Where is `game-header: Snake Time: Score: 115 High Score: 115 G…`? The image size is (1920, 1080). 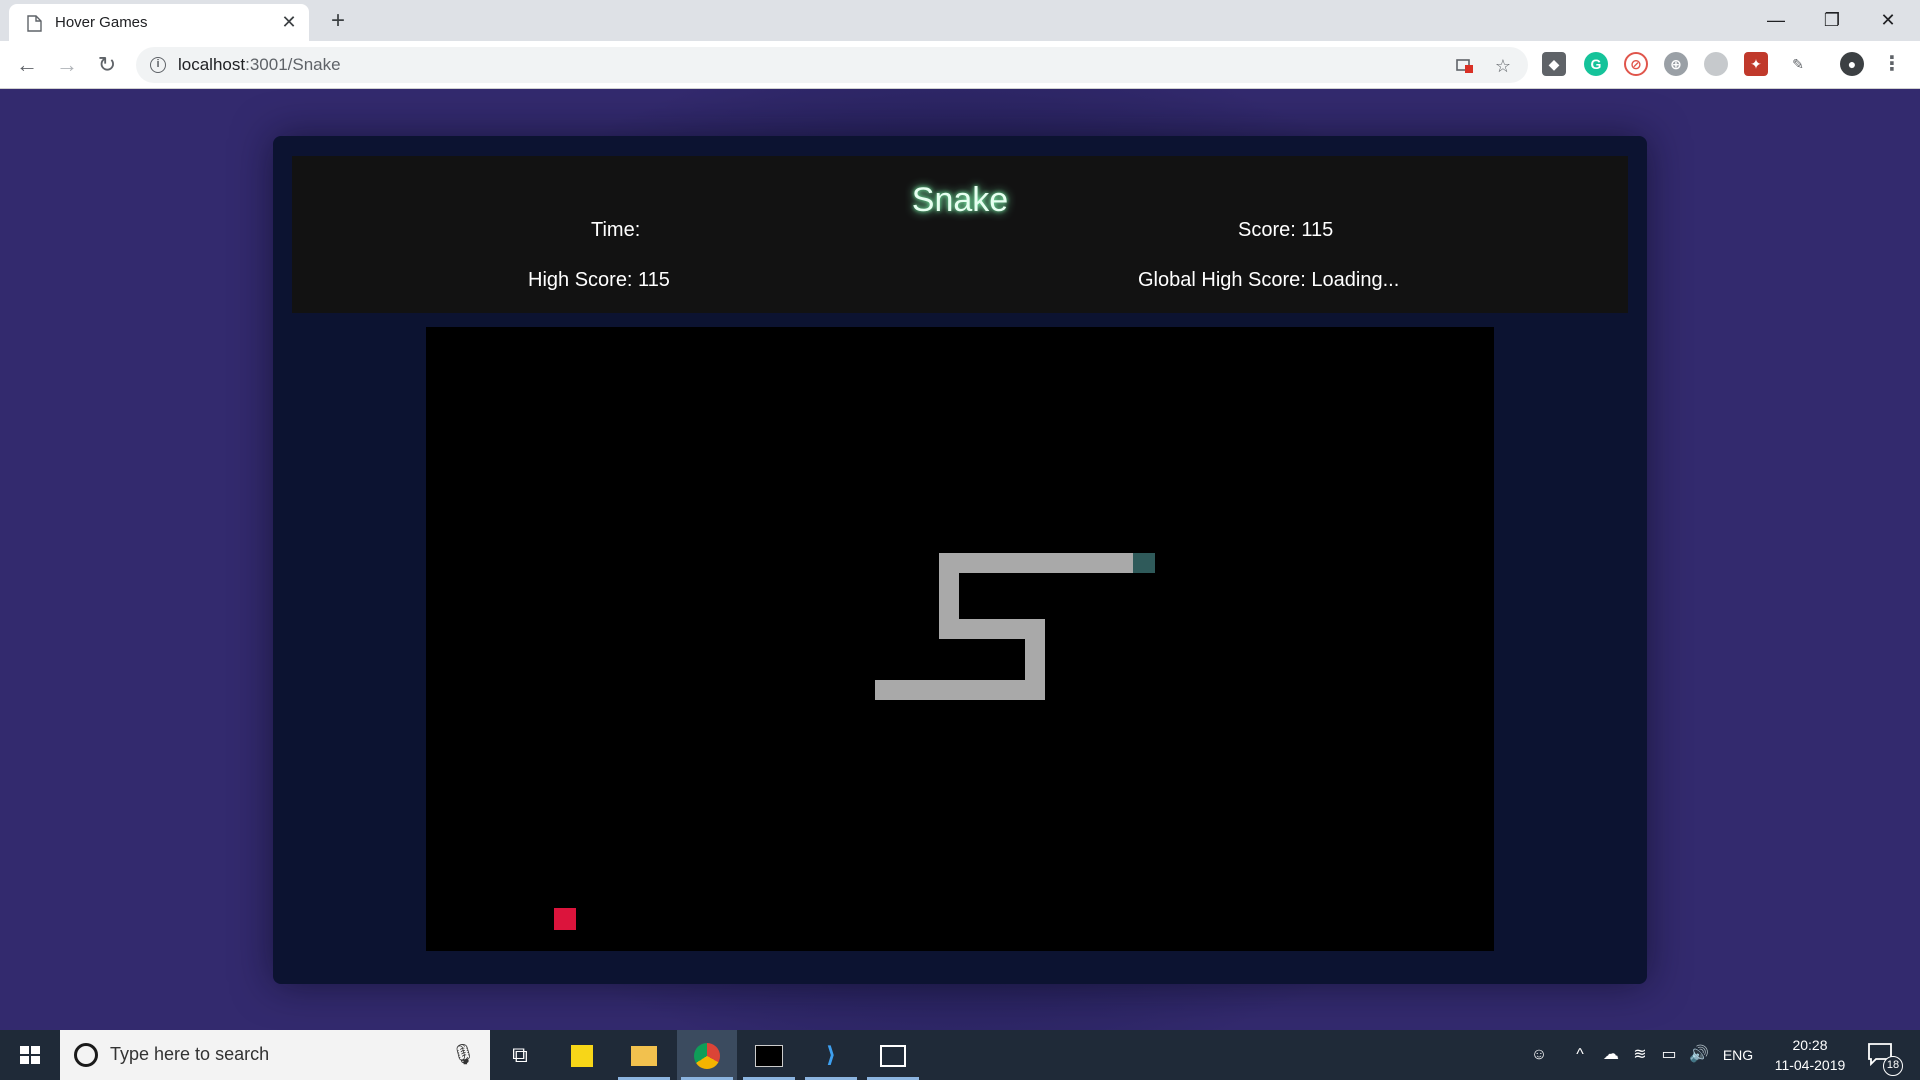
game-header: Snake Time: Score: 115 High Score: 115 G… is located at coordinates (960, 234).